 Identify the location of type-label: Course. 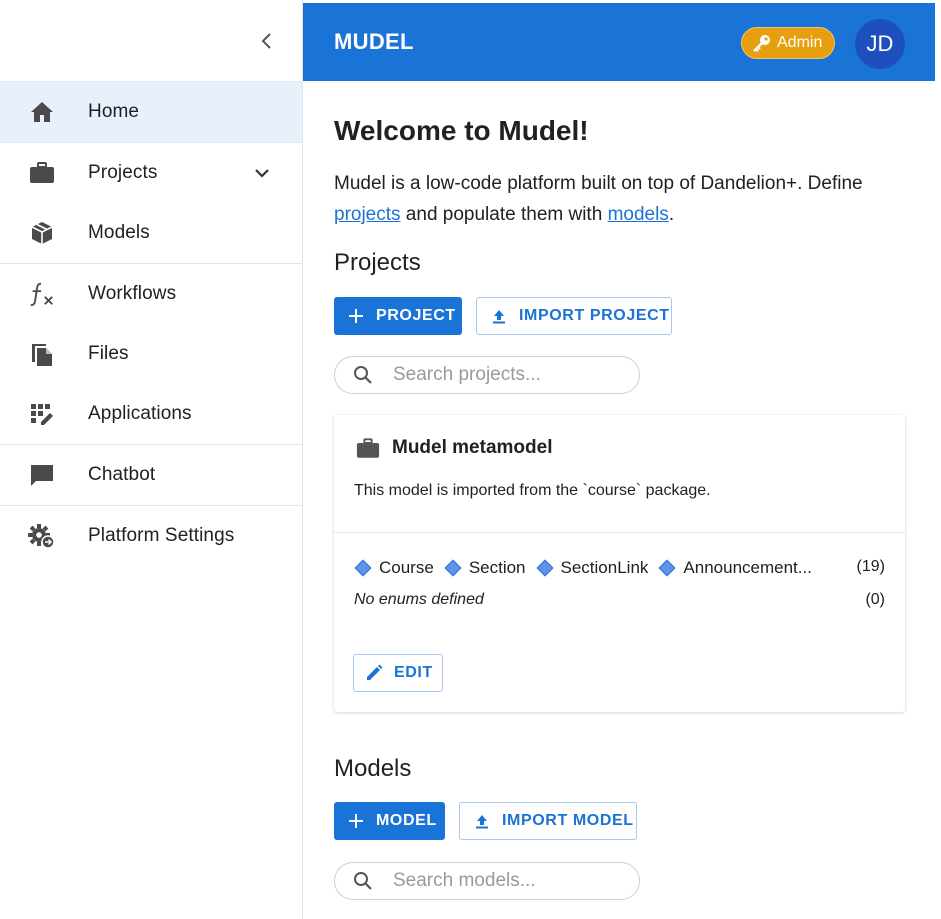
(406, 567).